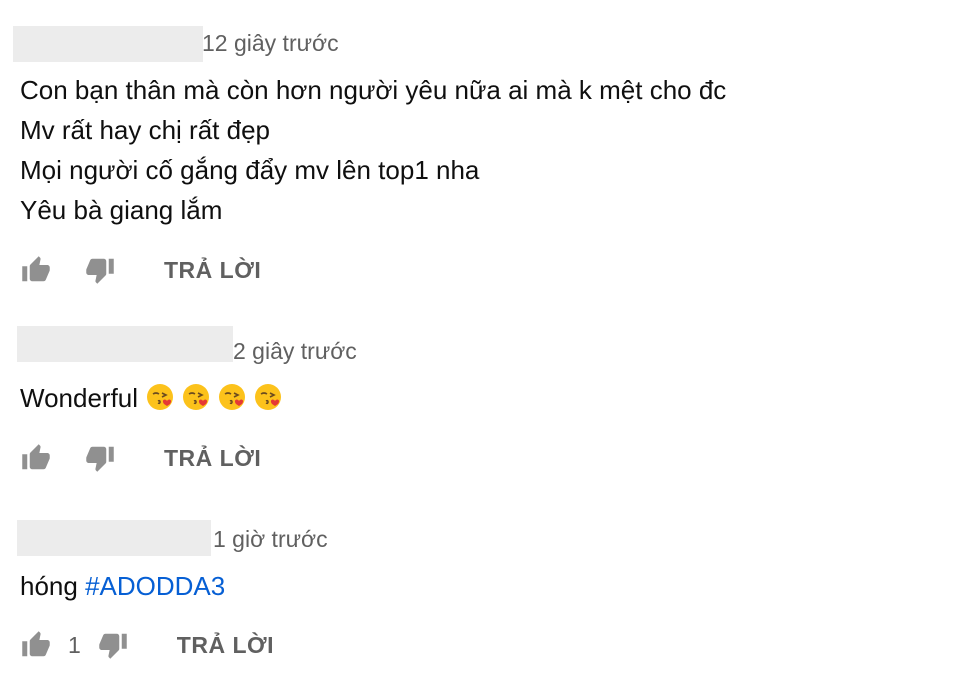 Image resolution: width=964 pixels, height=686 pixels. What do you see at coordinates (155, 586) in the screenshot?
I see `hashtag-link: #ADODDA3` at bounding box center [155, 586].